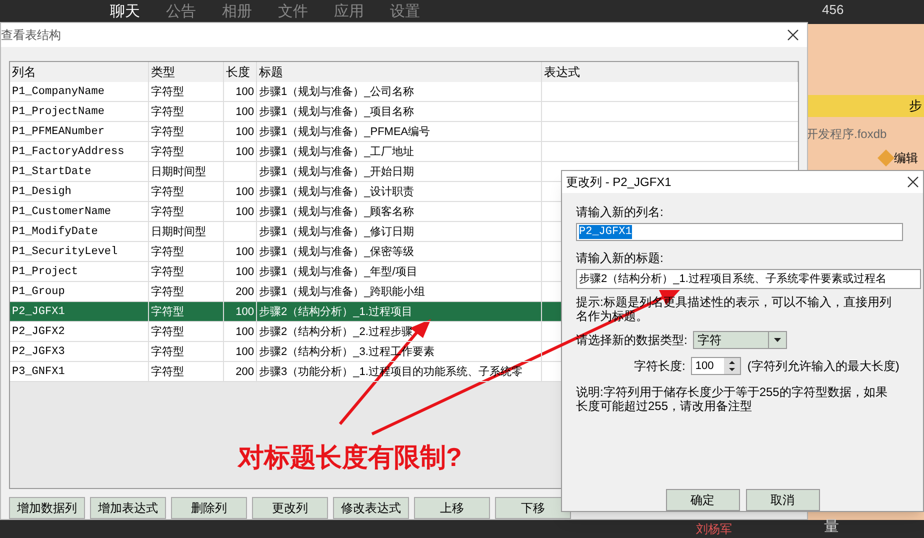  Describe the element at coordinates (620, 212) in the screenshot. I see `field-label: 请输入新的列名:` at that location.